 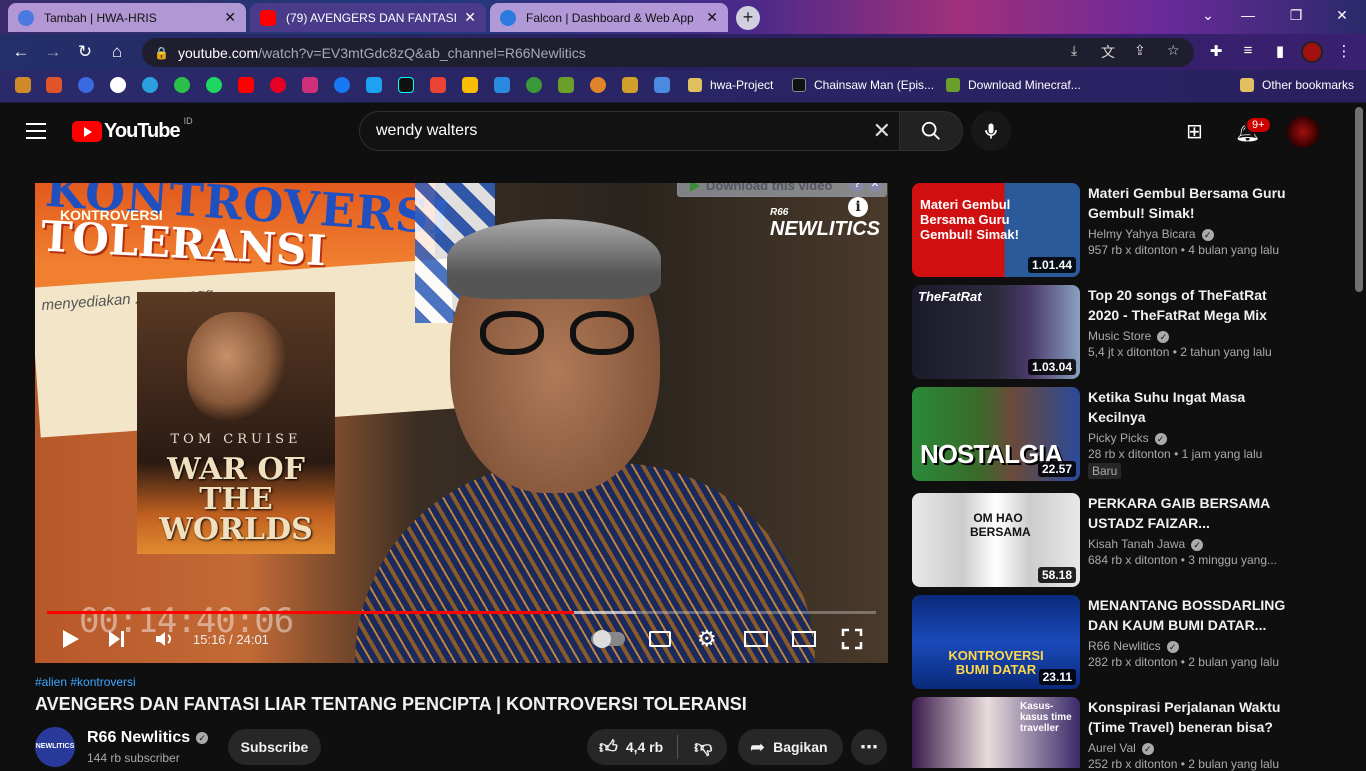 What do you see at coordinates (660, 639) in the screenshot?
I see `subtitles-icon` at bounding box center [660, 639].